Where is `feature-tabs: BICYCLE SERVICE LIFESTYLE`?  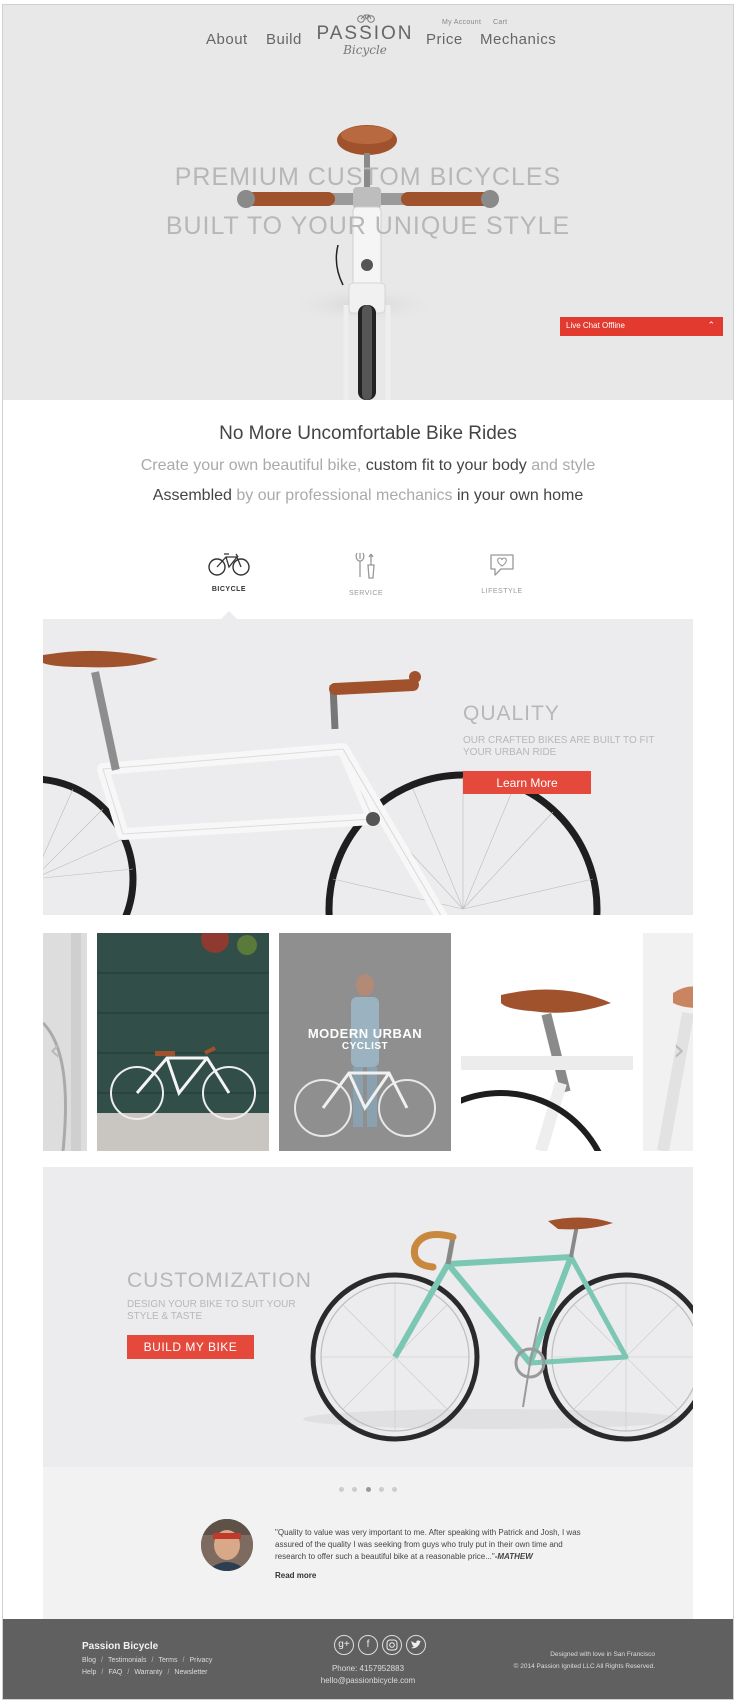 feature-tabs: BICYCLE SERVICE LIFESTYLE is located at coordinates (368, 581).